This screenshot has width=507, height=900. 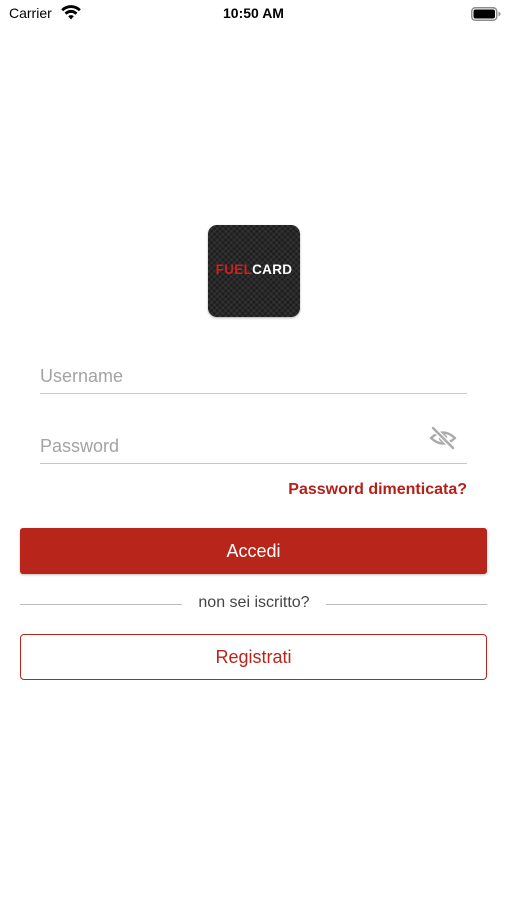 What do you see at coordinates (230, 376) in the screenshot?
I see `username-input` at bounding box center [230, 376].